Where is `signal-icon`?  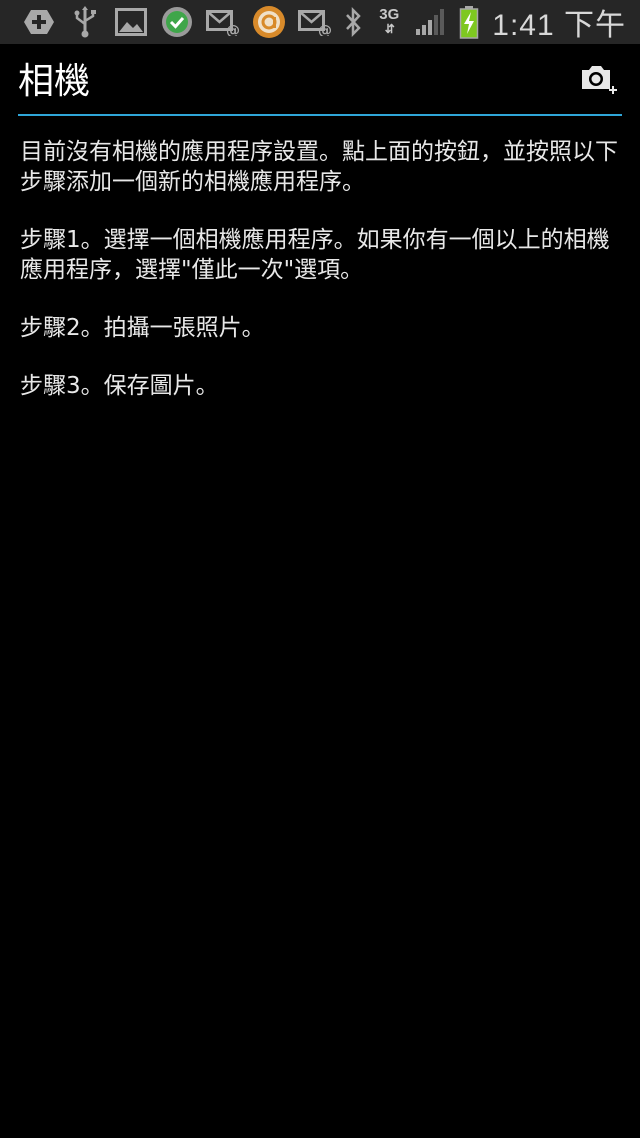
signal-icon is located at coordinates (430, 22).